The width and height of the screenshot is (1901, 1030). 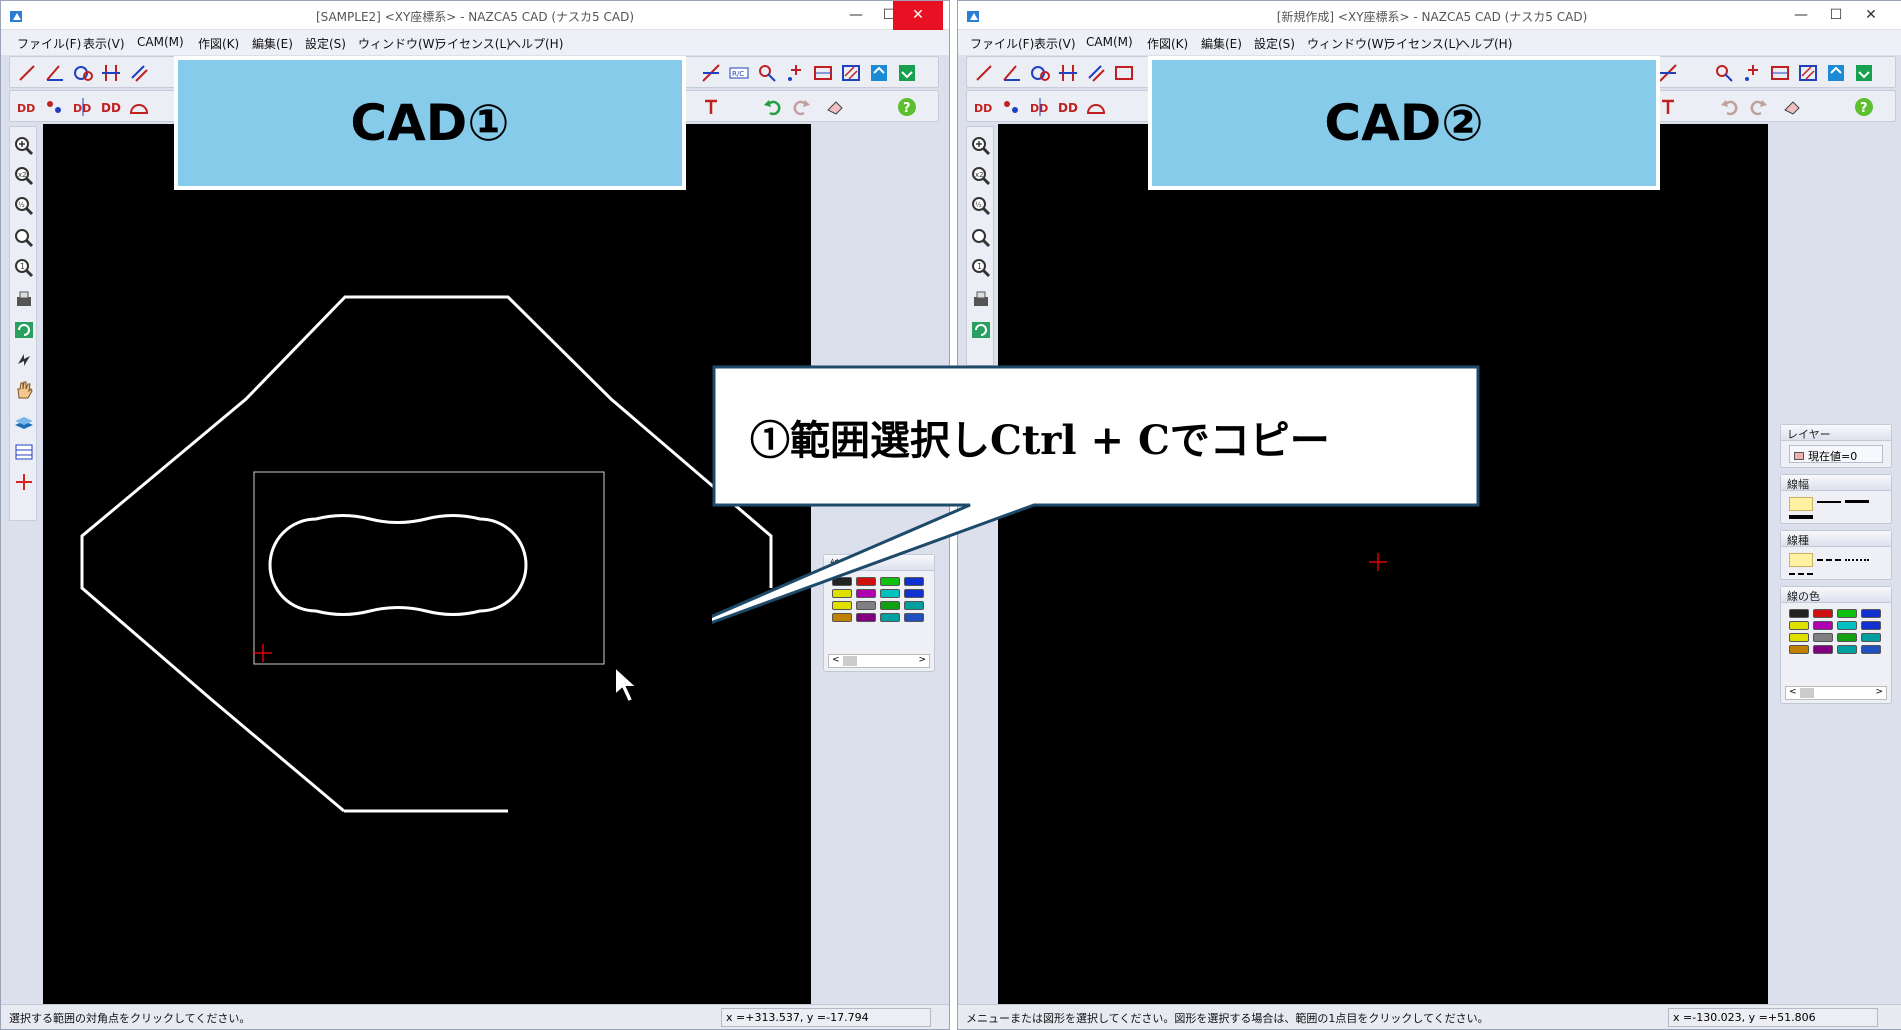 I want to click on pan-hand-icon, so click(x=24, y=390).